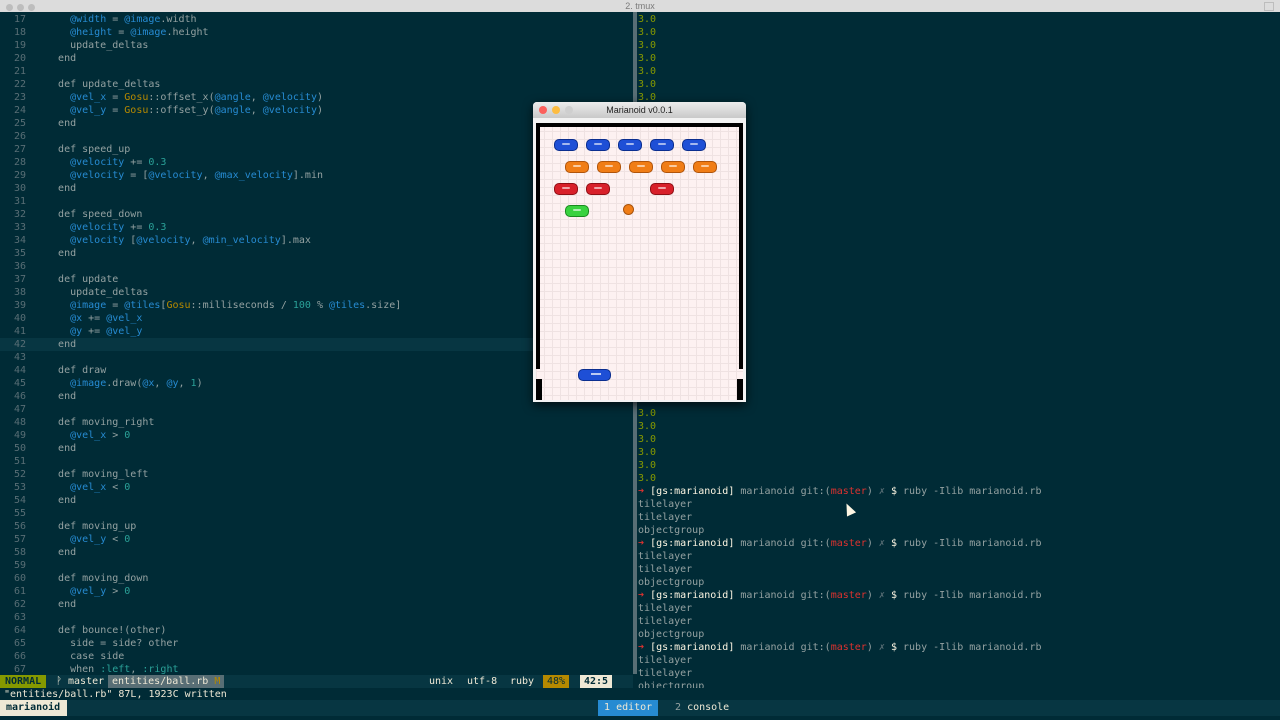 Image resolution: width=1280 pixels, height=720 pixels. I want to click on tmux-window-editor: 1 editor, so click(628, 708).